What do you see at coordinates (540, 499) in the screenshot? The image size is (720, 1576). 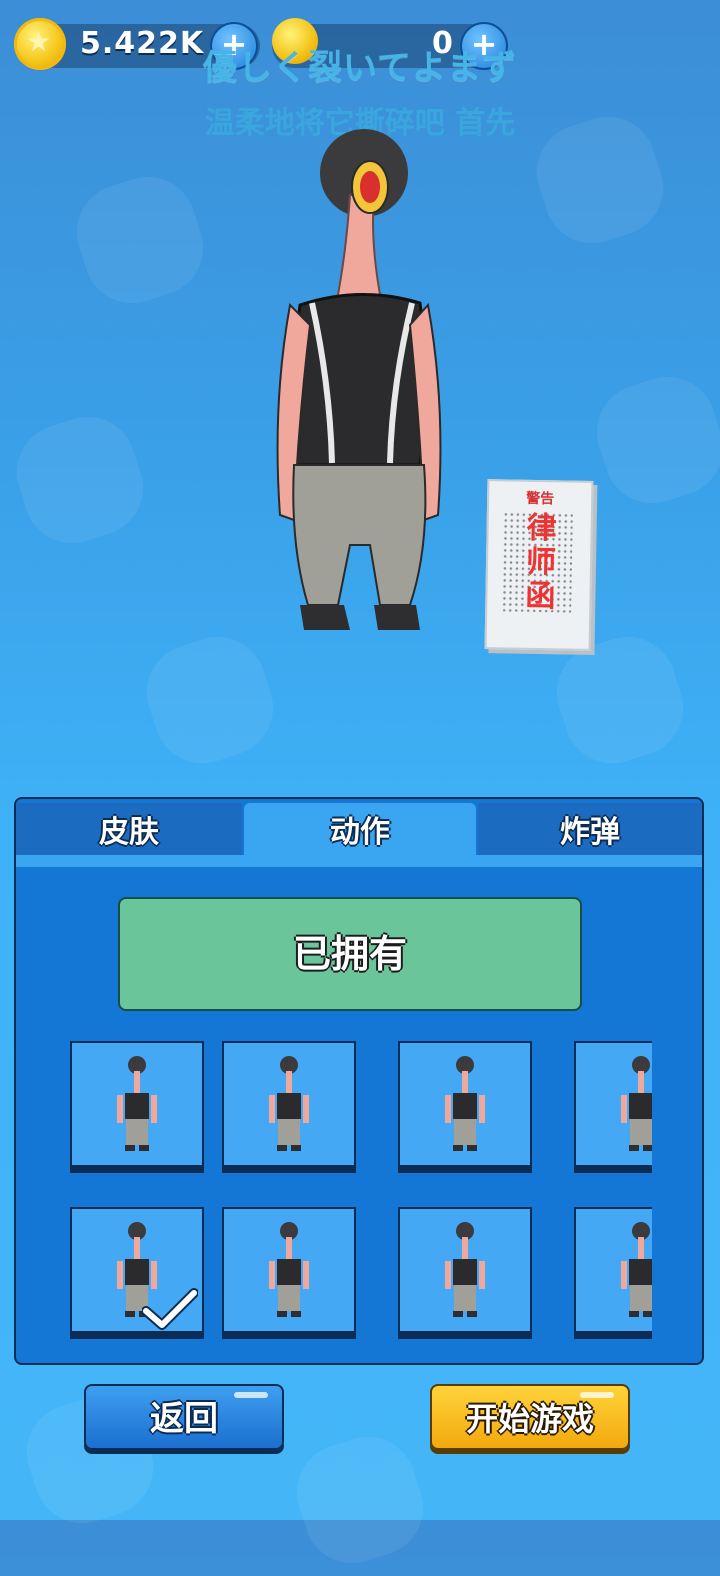 I see `card-warning-text: 警告` at bounding box center [540, 499].